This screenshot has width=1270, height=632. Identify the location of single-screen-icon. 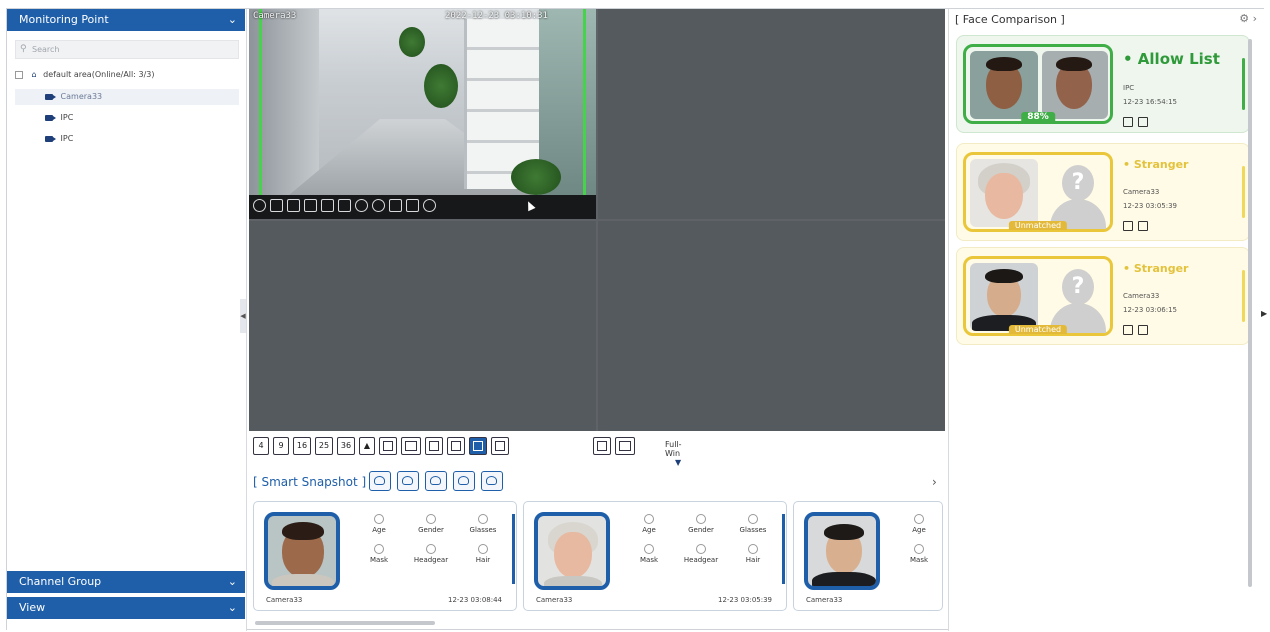
(388, 446).